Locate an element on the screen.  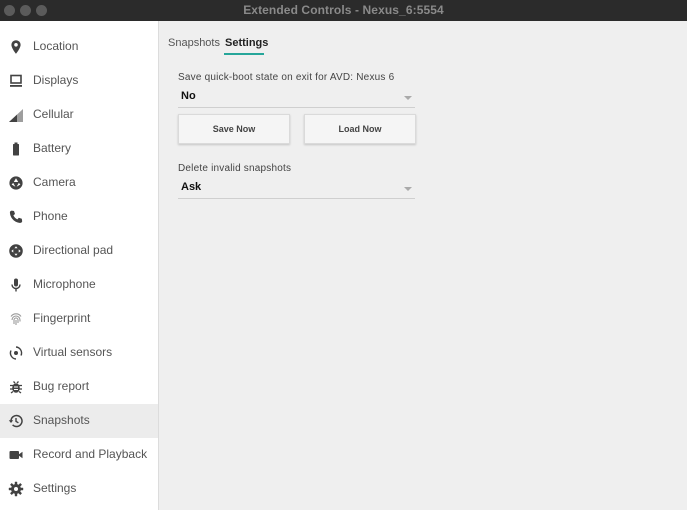
sidebar-item-label: Phone is located at coordinates (50, 216).